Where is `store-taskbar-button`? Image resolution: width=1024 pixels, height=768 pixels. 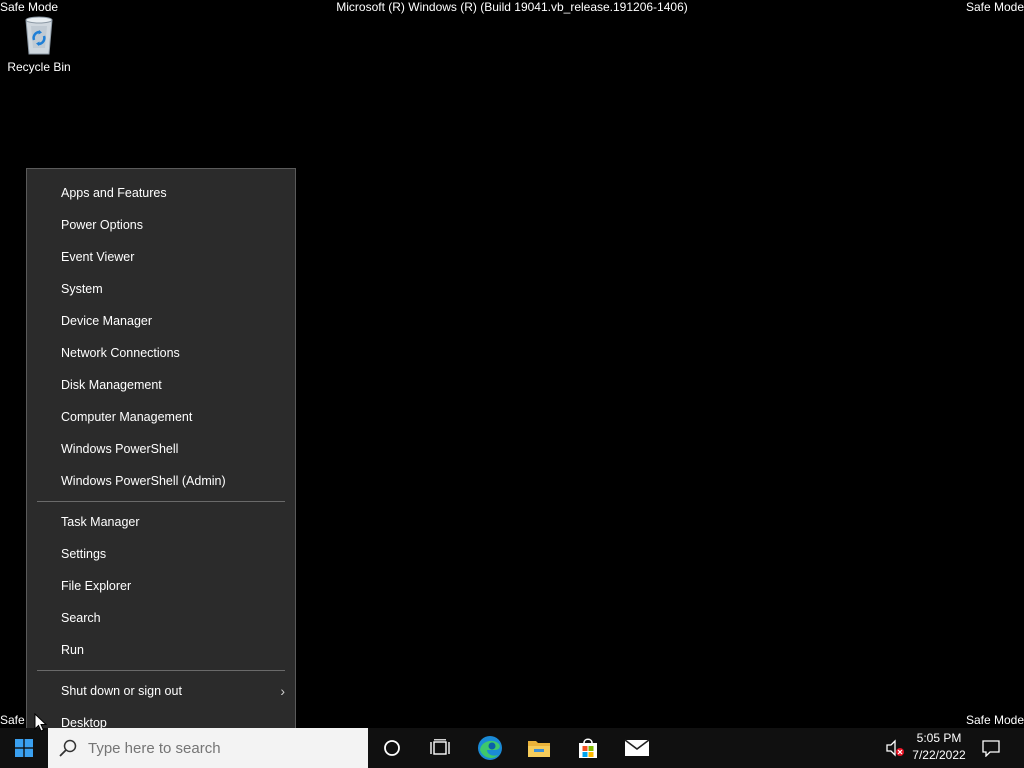 store-taskbar-button is located at coordinates (588, 748).